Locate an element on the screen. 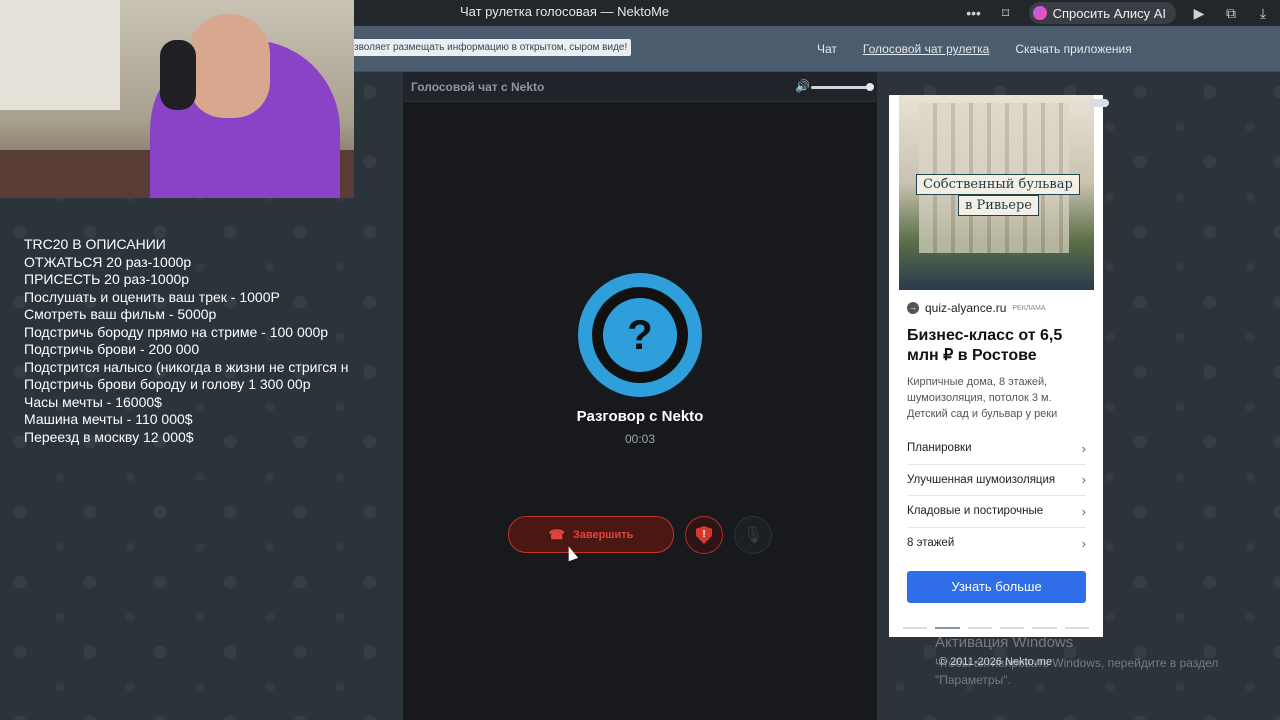 The height and width of the screenshot is (720, 1280). call-timer: 00:03 is located at coordinates (640, 439).